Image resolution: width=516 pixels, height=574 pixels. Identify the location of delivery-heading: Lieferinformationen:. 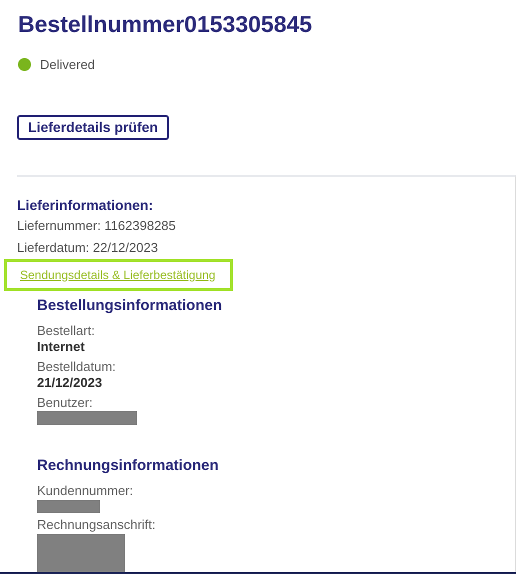
(85, 205).